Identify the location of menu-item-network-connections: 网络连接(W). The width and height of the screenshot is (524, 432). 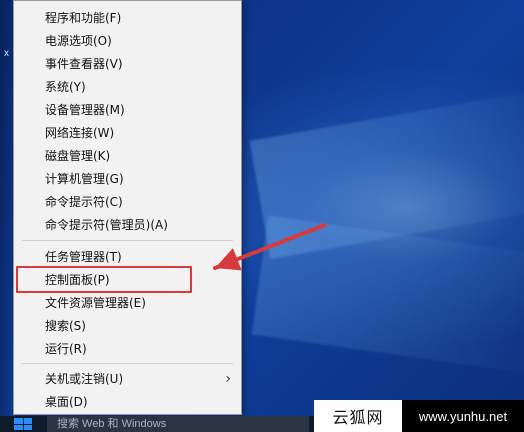
(127, 133).